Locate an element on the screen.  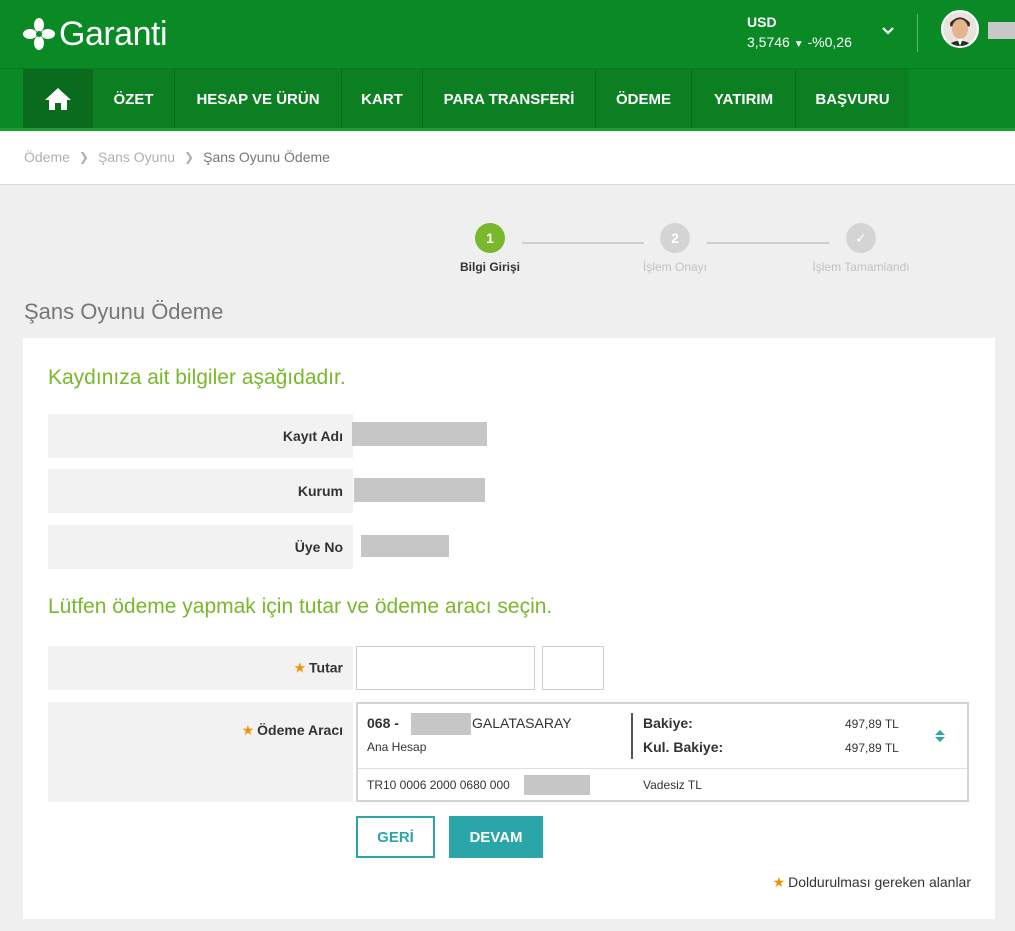
currency-rate: 3,5746 is located at coordinates (768, 42).